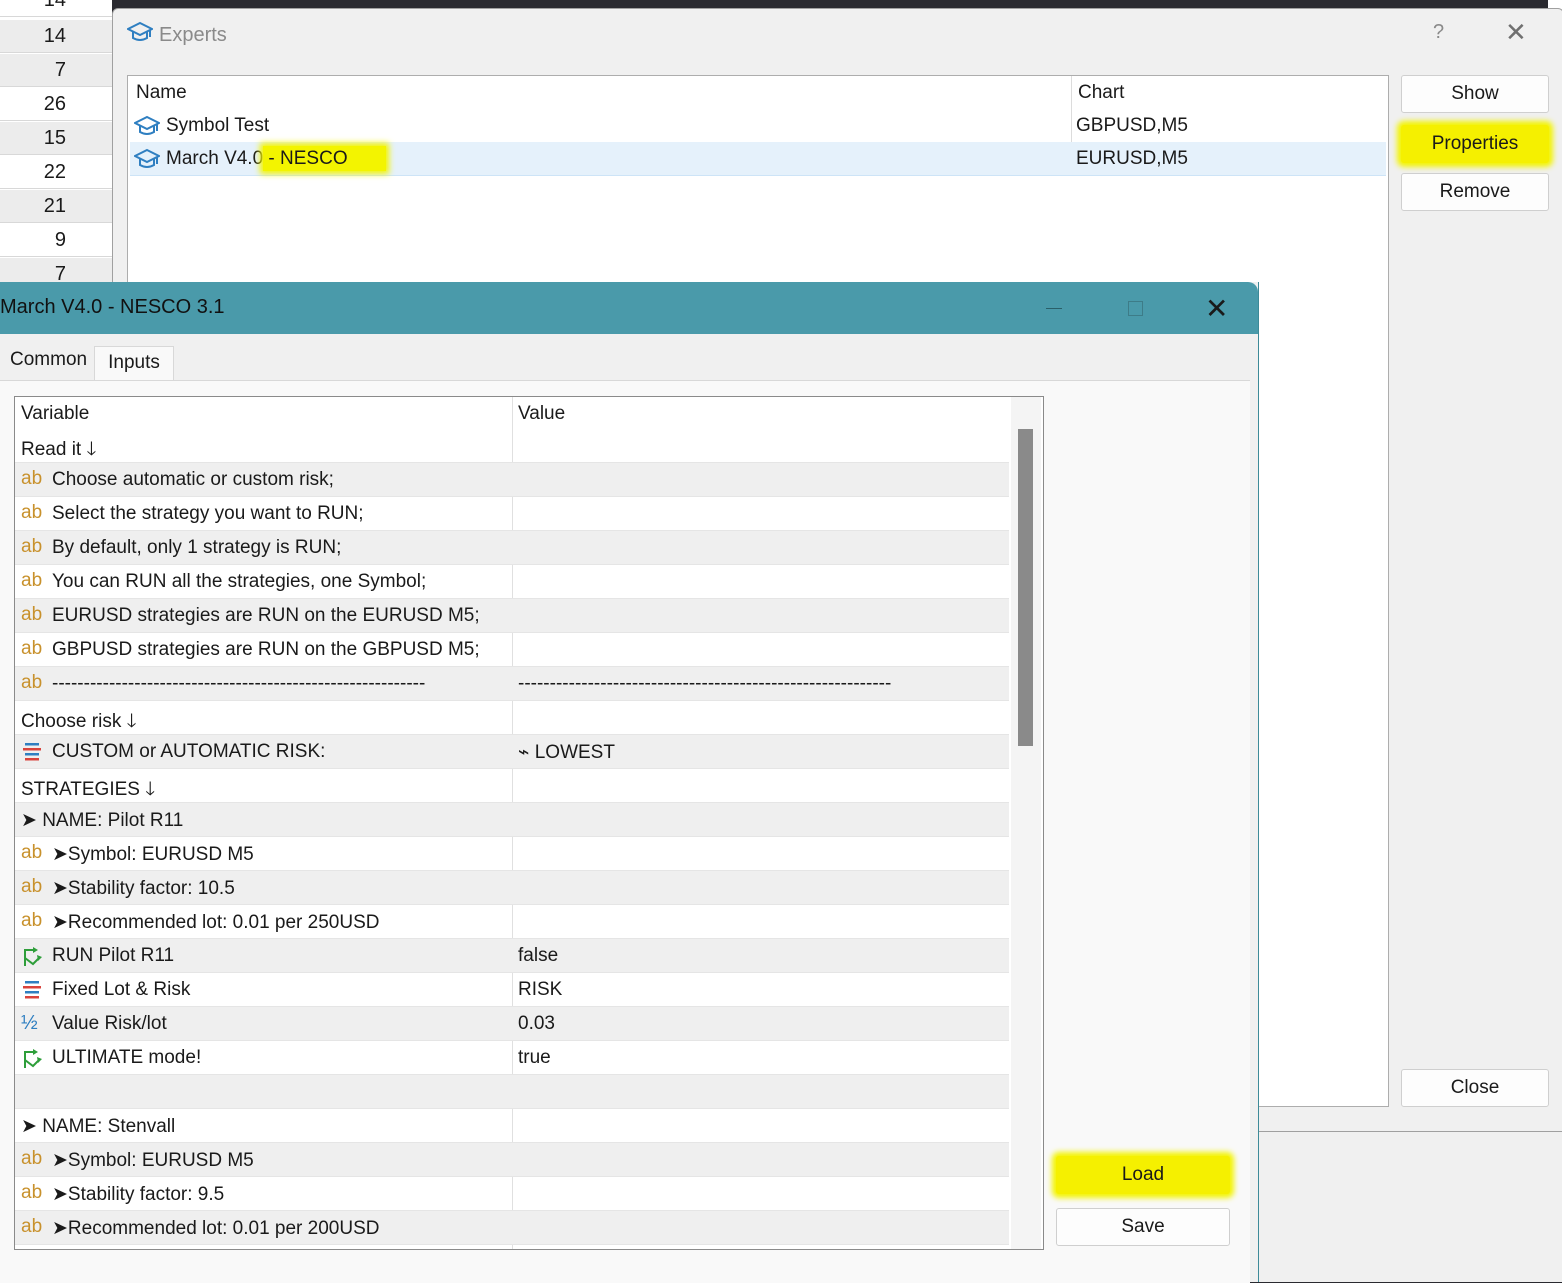 The height and width of the screenshot is (1283, 1562). Describe the element at coordinates (512, 1228) in the screenshot. I see `input-row: ab ➤Recommended lot: 0.01 per 200USD` at that location.